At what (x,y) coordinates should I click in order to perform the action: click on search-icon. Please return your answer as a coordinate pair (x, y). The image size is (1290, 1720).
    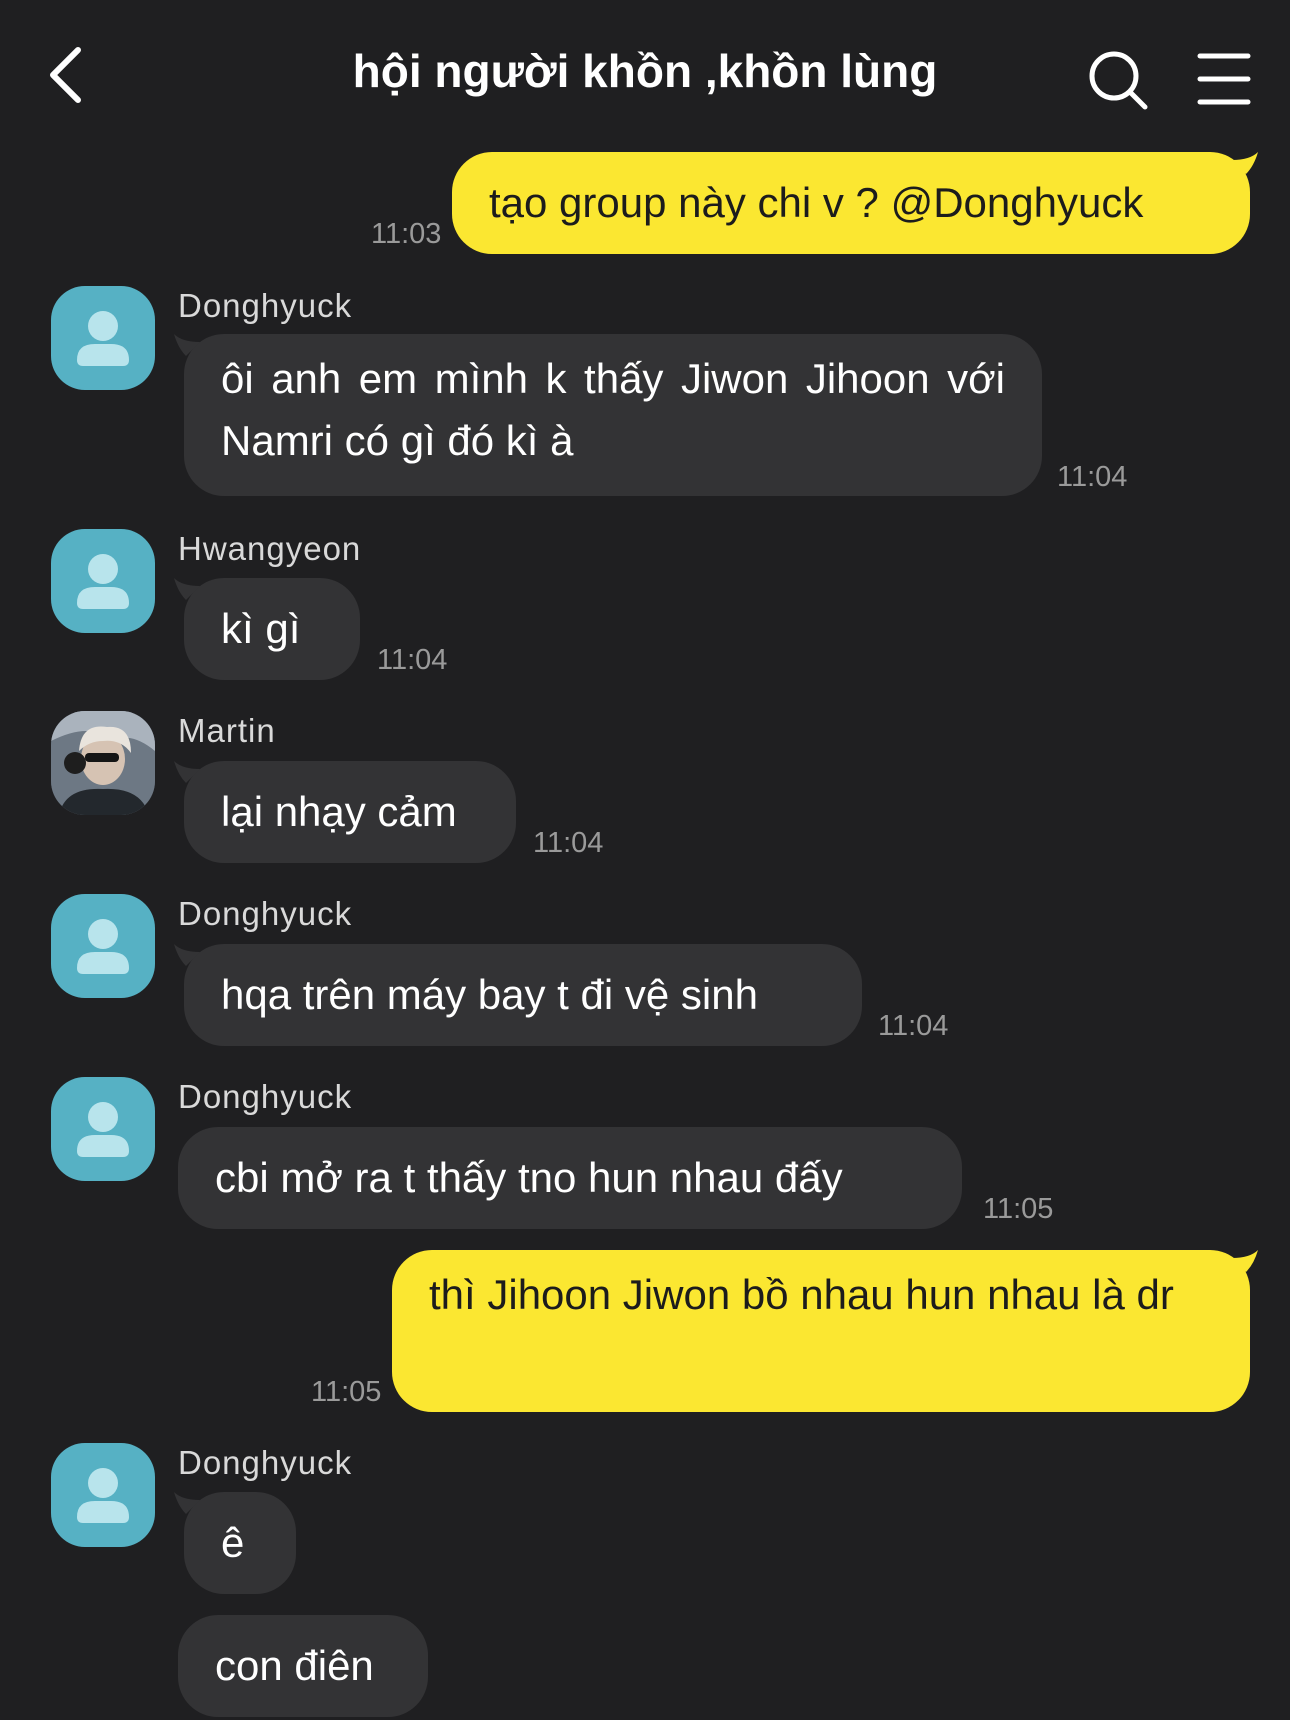
    Looking at the image, I should click on (1118, 80).